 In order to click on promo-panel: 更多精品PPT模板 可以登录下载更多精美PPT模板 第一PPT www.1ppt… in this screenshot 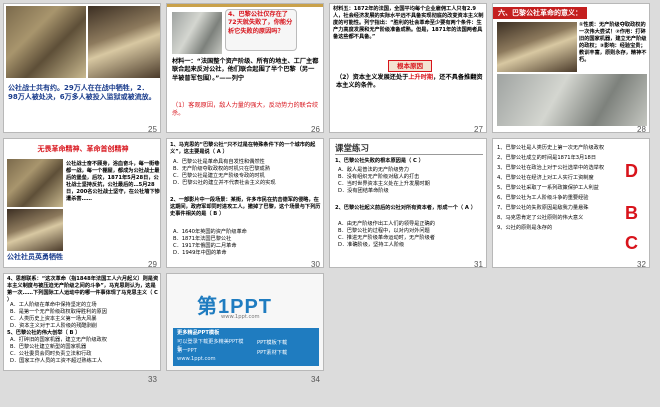, I will do `click(246, 347)`.